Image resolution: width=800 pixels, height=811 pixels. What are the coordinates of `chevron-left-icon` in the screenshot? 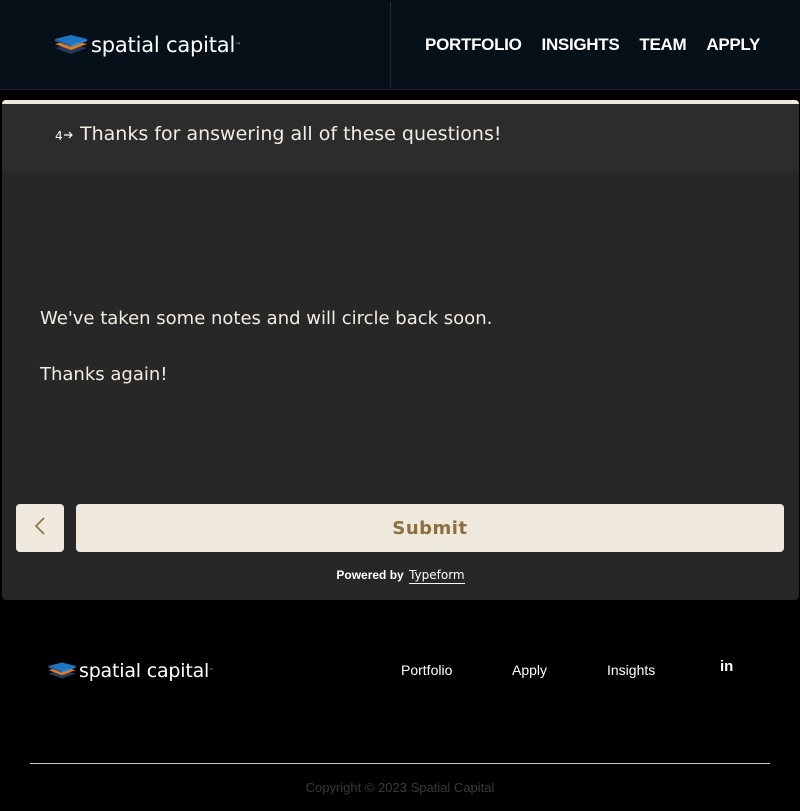 It's located at (40, 528).